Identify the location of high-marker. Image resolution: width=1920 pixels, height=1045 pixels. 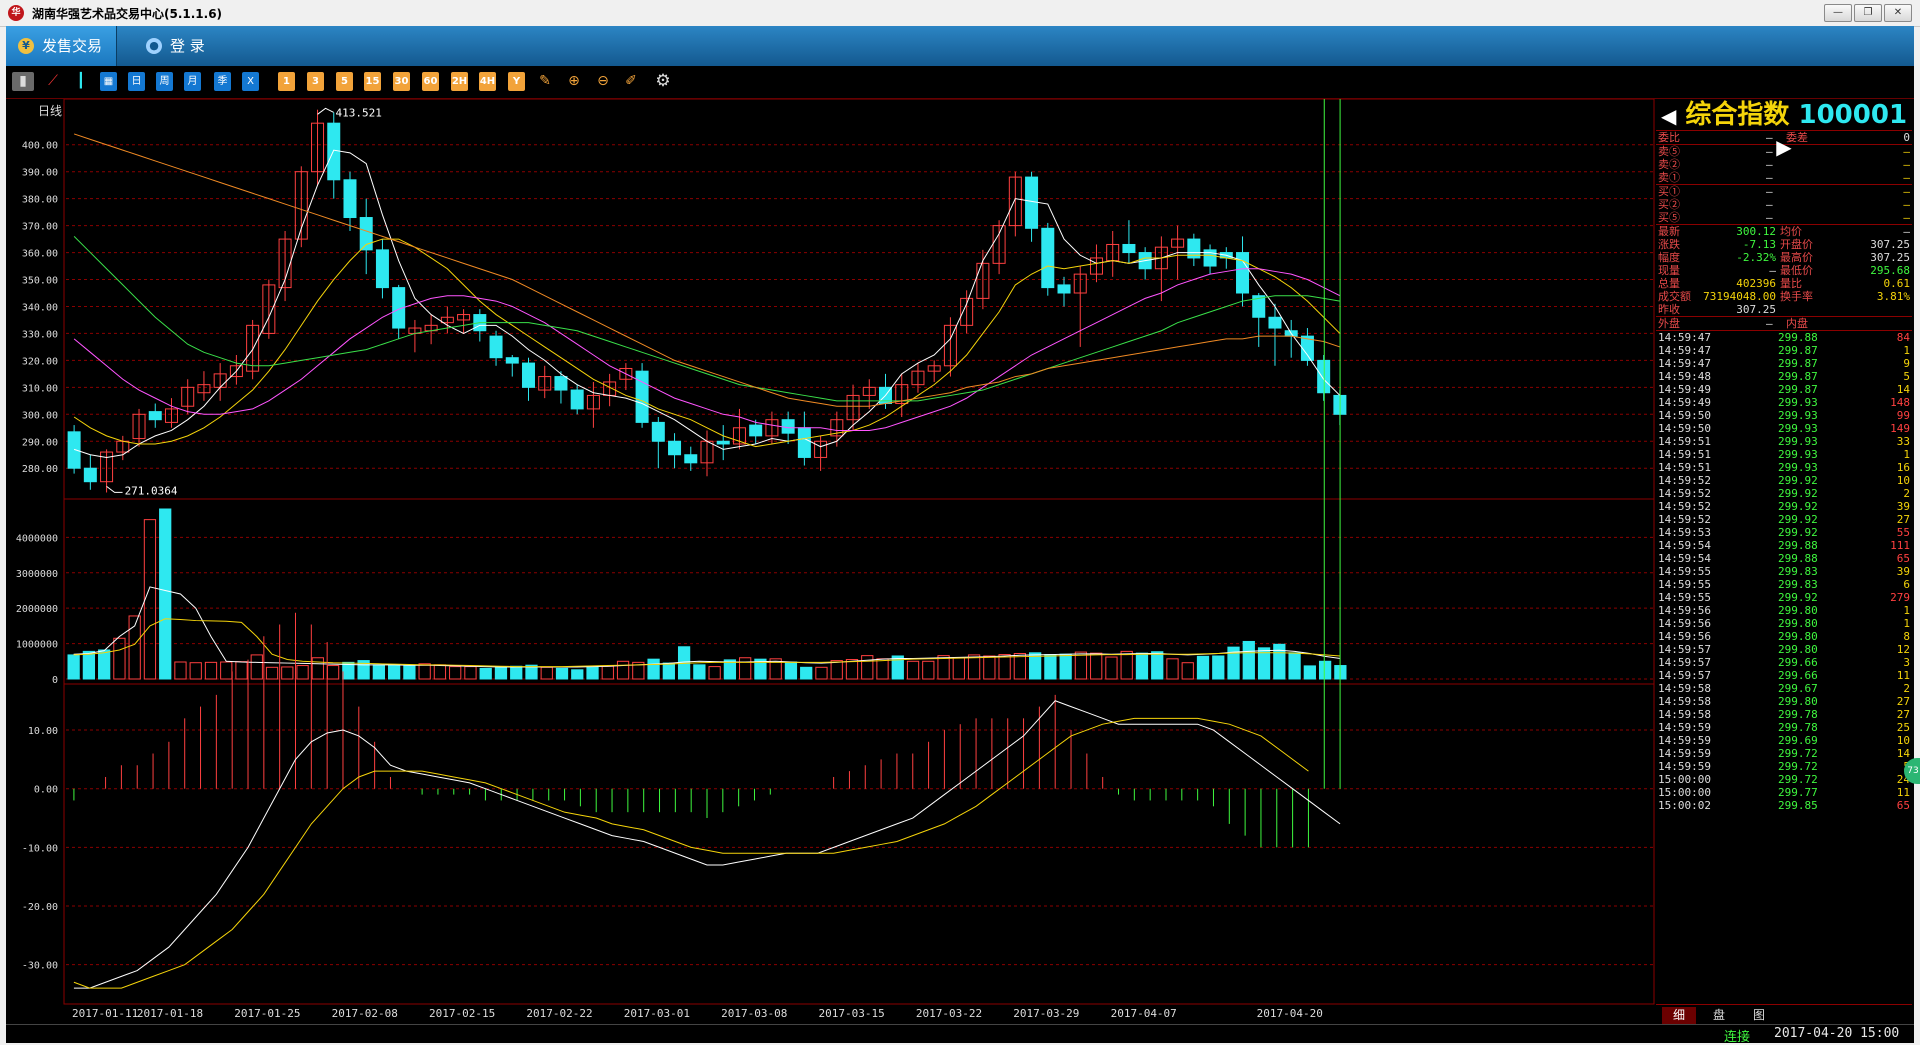
(325, 111).